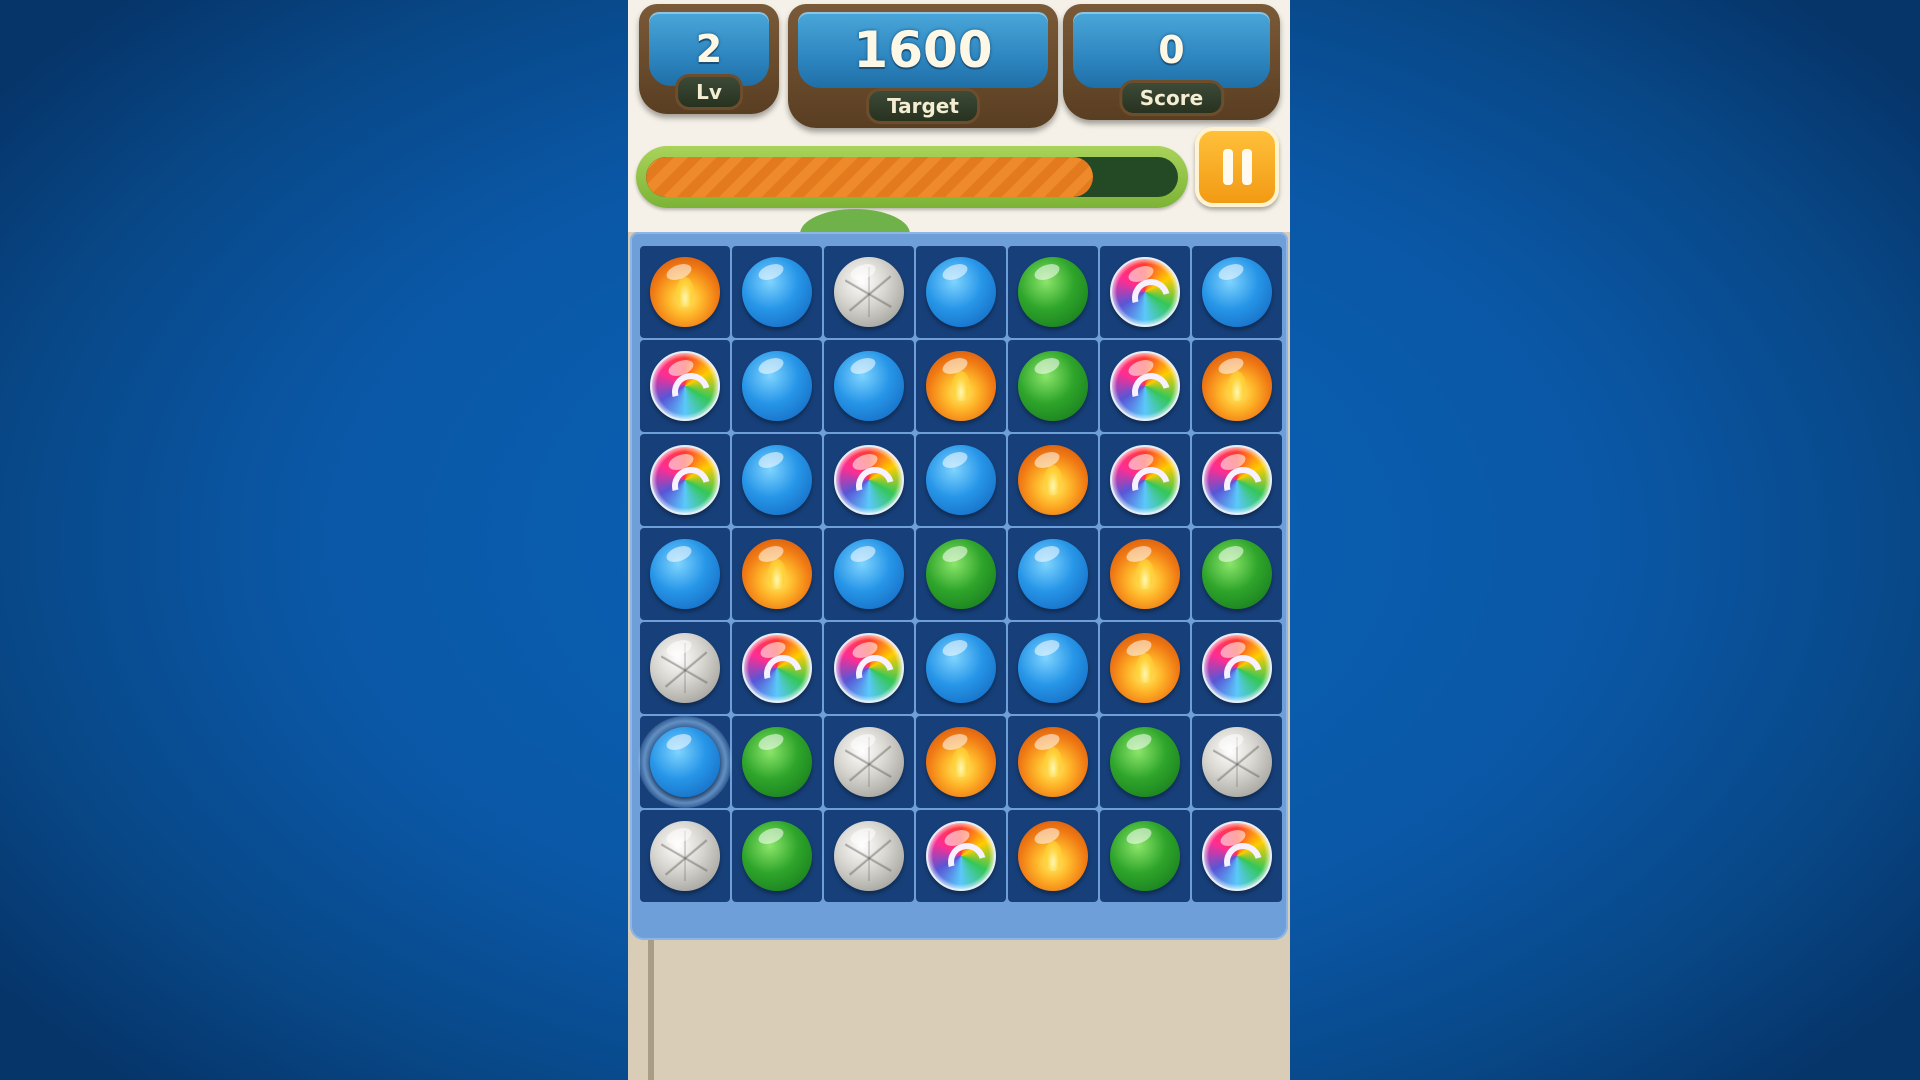 The height and width of the screenshot is (1080, 1920). What do you see at coordinates (1237, 167) in the screenshot?
I see `pause-button` at bounding box center [1237, 167].